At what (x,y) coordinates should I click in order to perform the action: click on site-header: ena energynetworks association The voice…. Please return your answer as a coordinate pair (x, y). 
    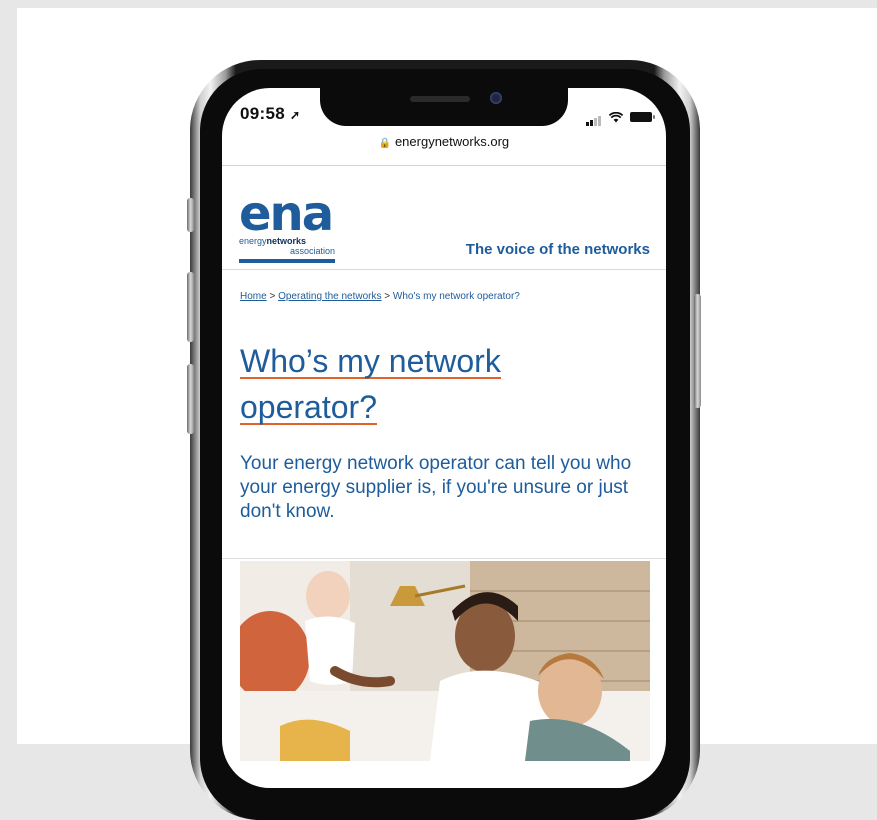
    Looking at the image, I should click on (444, 217).